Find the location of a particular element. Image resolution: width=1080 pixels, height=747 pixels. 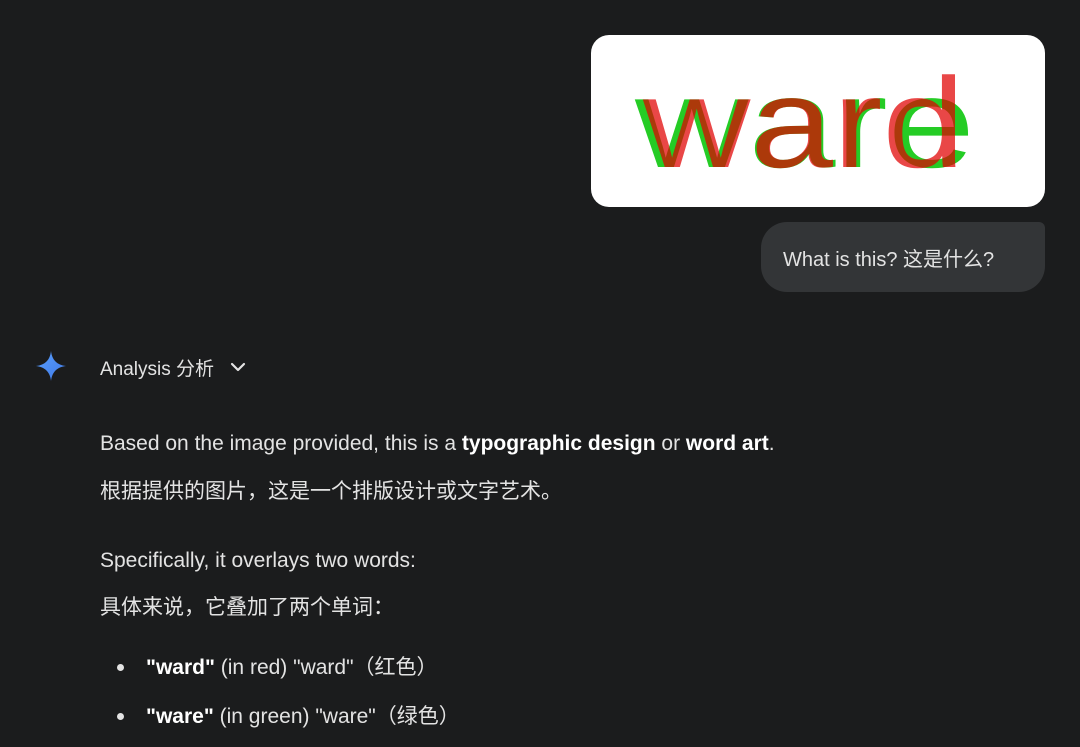

word-ward-red: ward is located at coordinates (803, 123).